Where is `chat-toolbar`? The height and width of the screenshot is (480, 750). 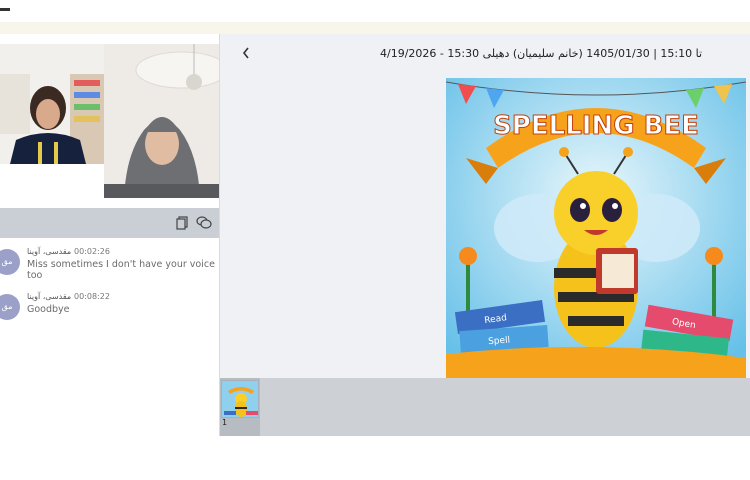 chat-toolbar is located at coordinates (110, 223).